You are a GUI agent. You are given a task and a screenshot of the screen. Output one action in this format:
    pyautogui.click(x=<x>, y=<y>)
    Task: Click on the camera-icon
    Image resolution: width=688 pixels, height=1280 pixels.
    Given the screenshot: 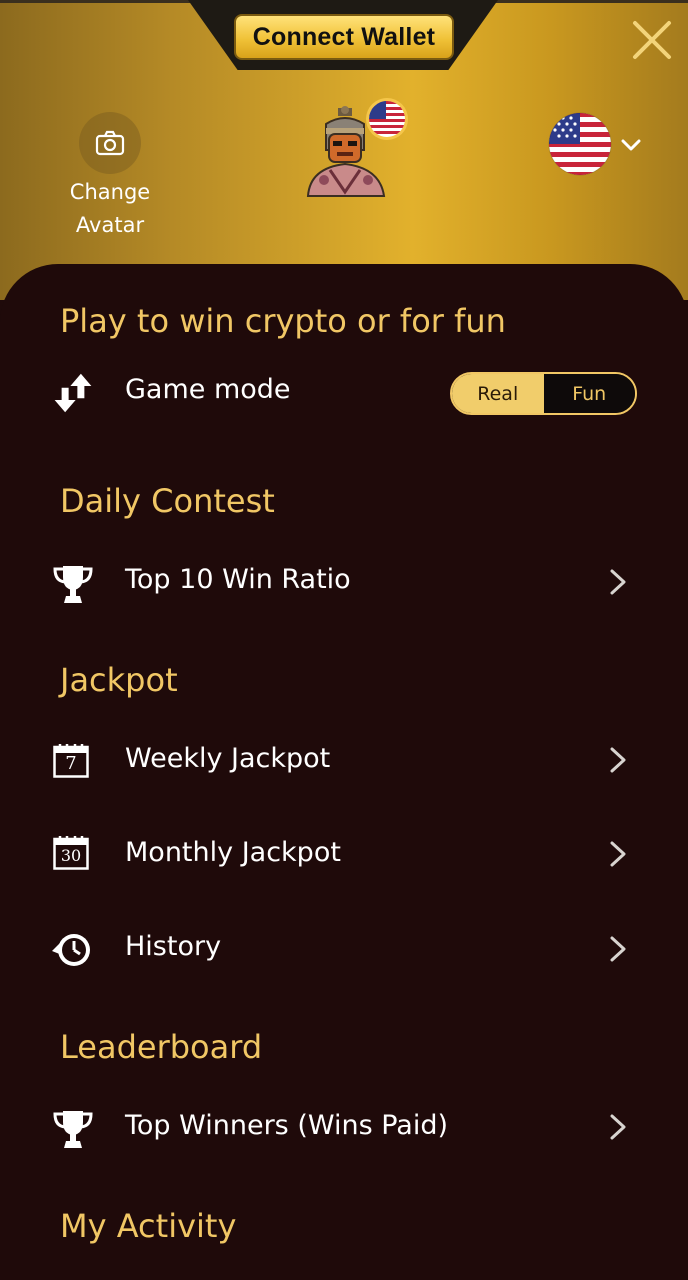 What is the action you would take?
    pyautogui.click(x=110, y=143)
    